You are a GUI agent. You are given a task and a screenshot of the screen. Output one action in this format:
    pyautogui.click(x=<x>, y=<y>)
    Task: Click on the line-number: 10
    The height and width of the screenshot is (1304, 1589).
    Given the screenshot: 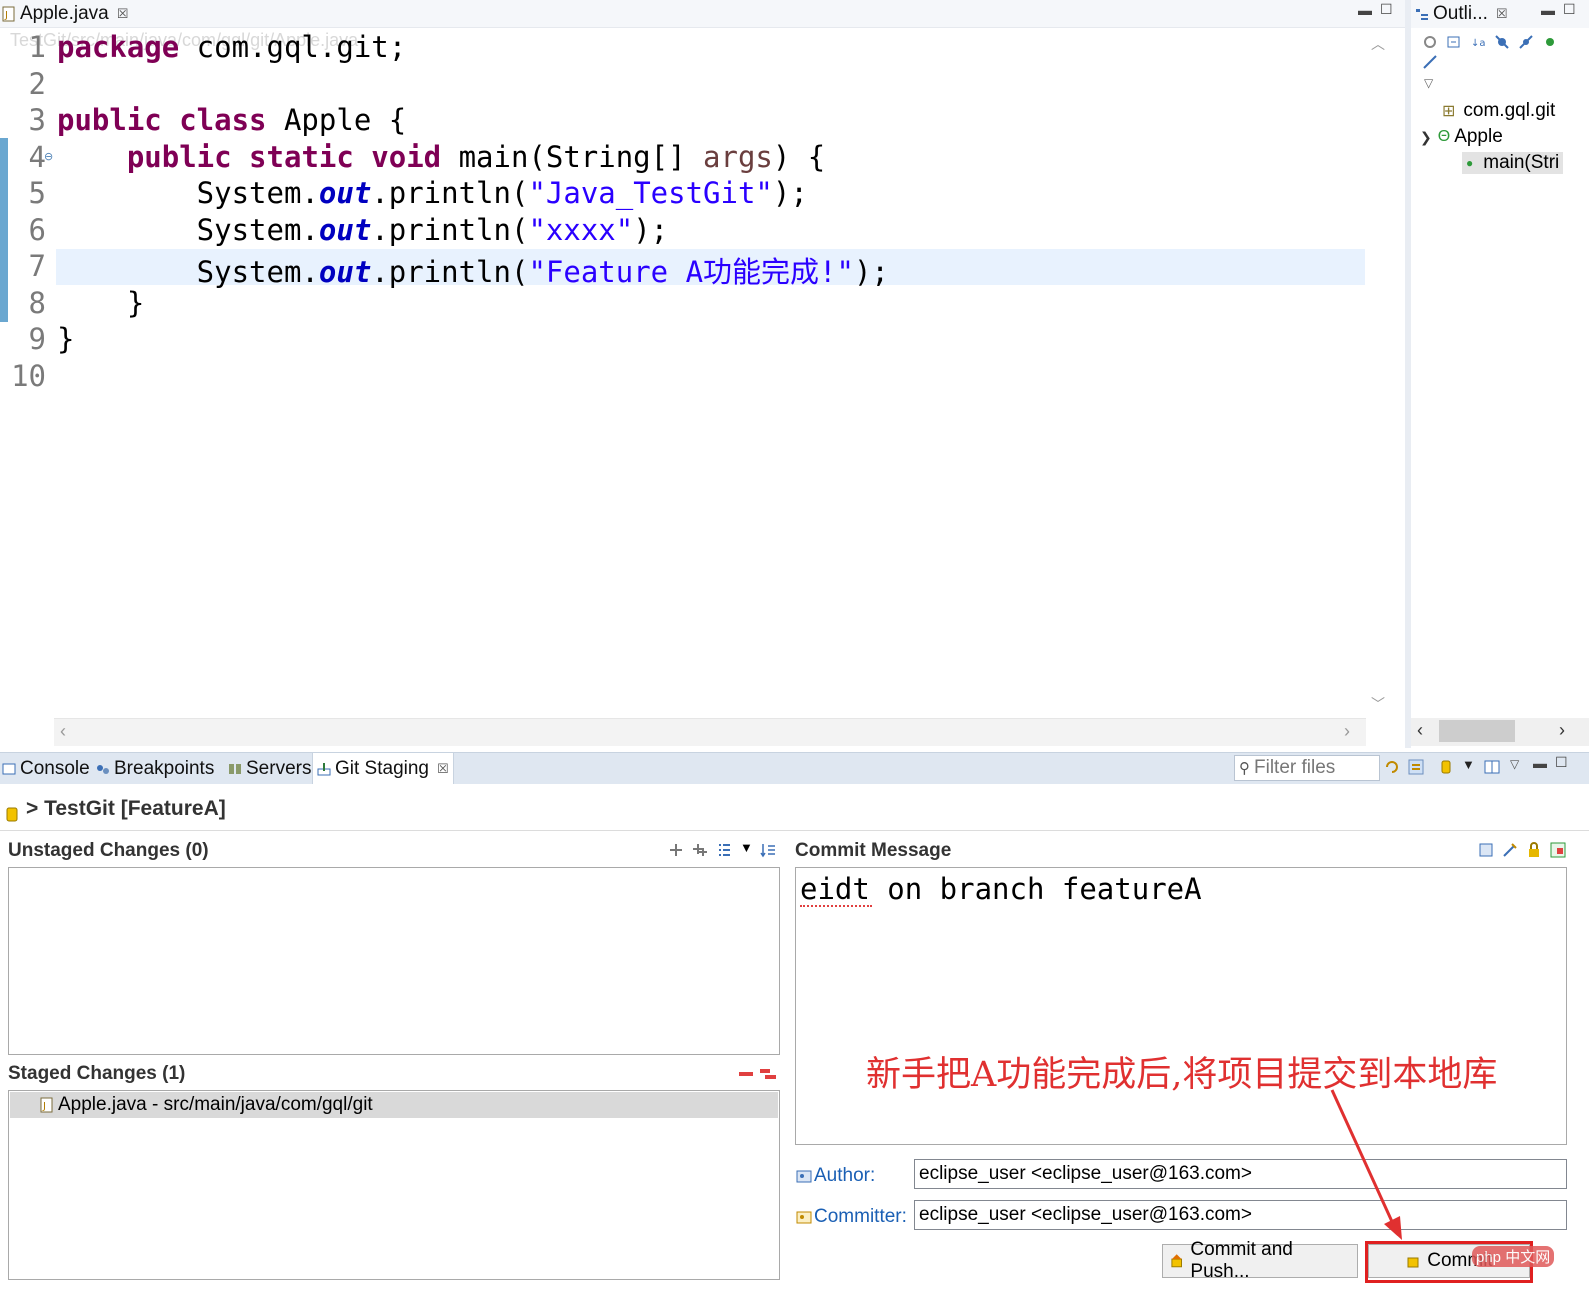 What is the action you would take?
    pyautogui.click(x=28, y=376)
    